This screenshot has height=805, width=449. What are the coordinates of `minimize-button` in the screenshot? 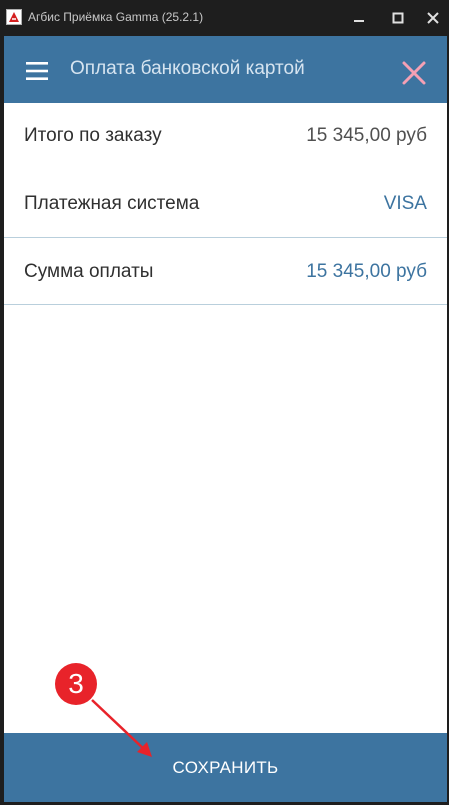 It's located at (359, 18).